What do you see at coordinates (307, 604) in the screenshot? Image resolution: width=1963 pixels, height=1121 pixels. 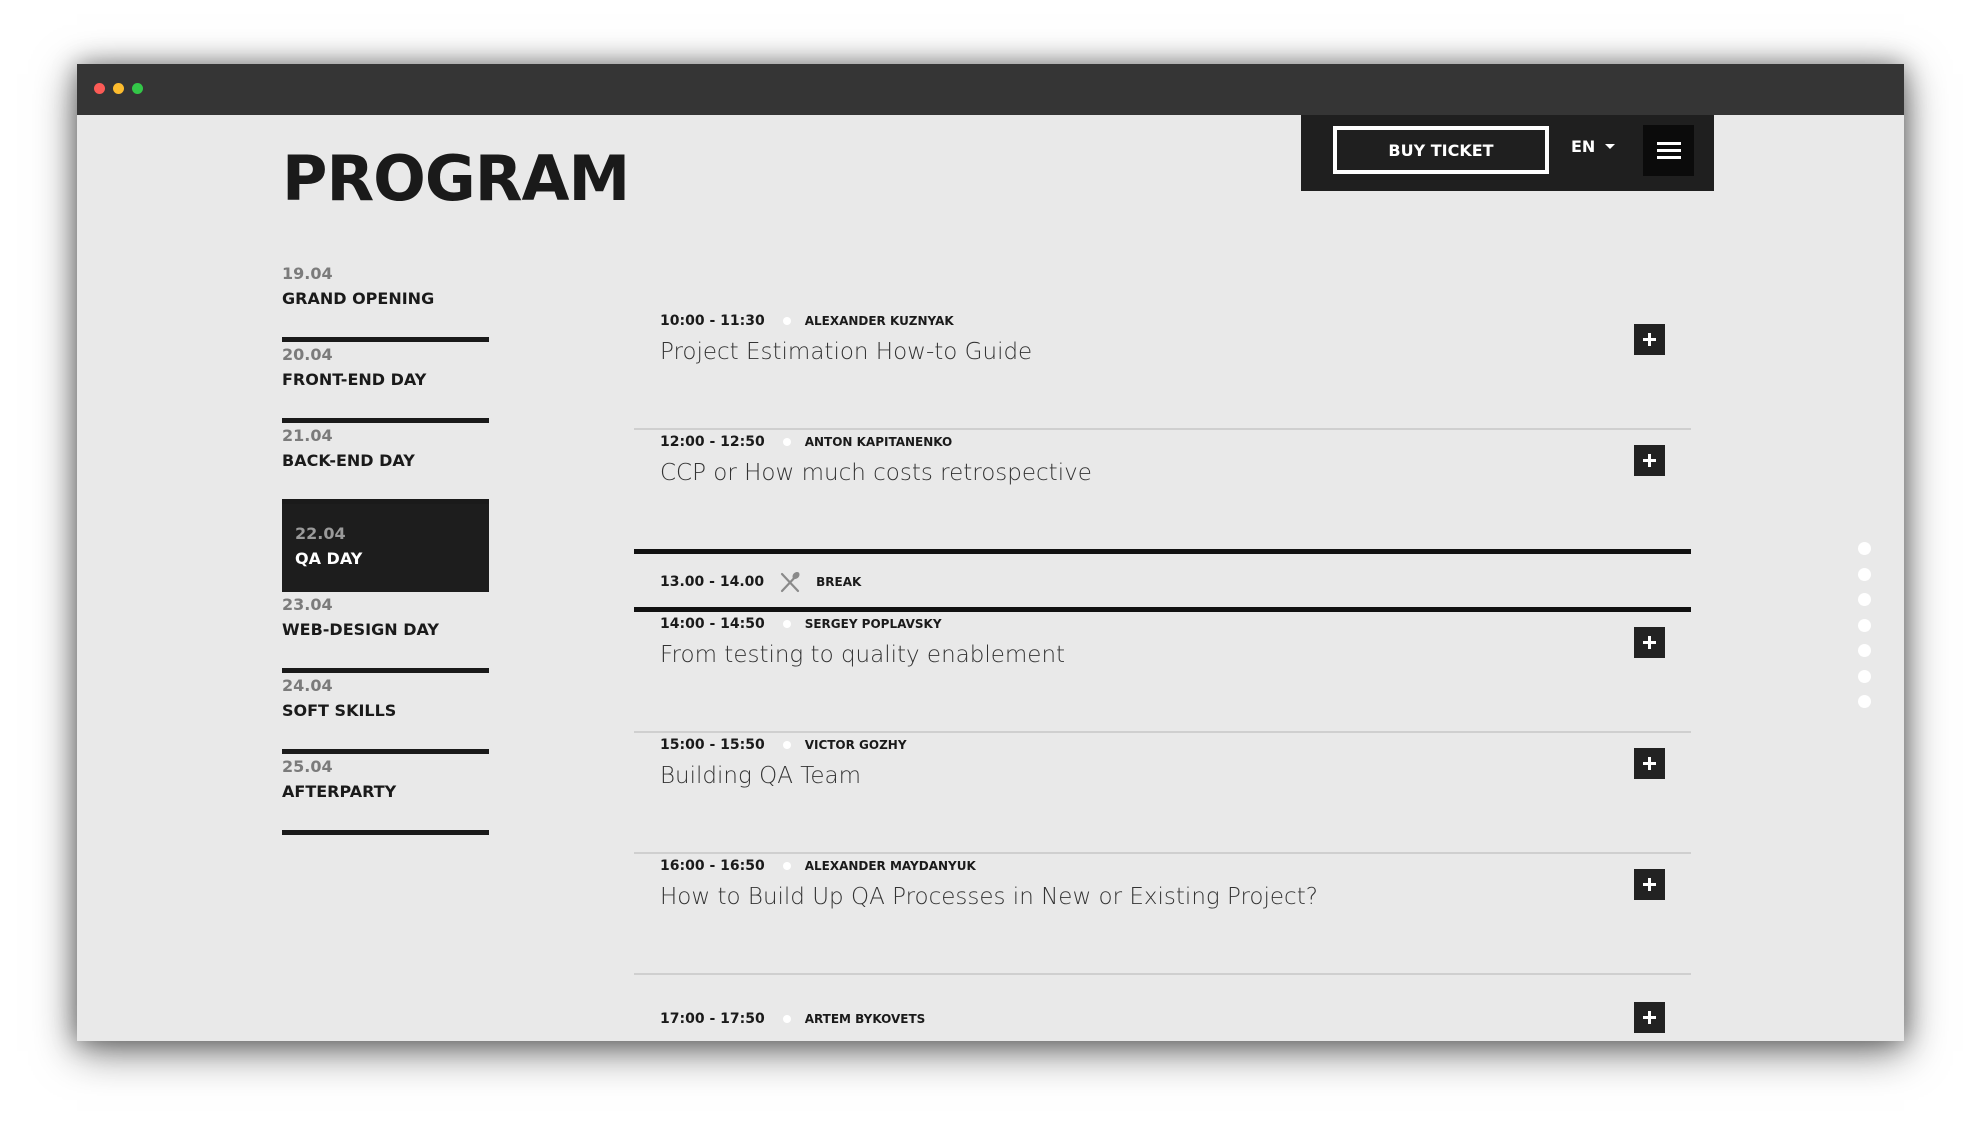 I see `day-date: 23.04` at bounding box center [307, 604].